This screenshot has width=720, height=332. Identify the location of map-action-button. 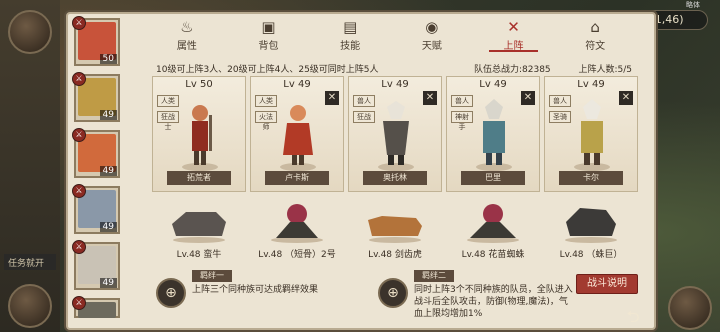
(690, 308).